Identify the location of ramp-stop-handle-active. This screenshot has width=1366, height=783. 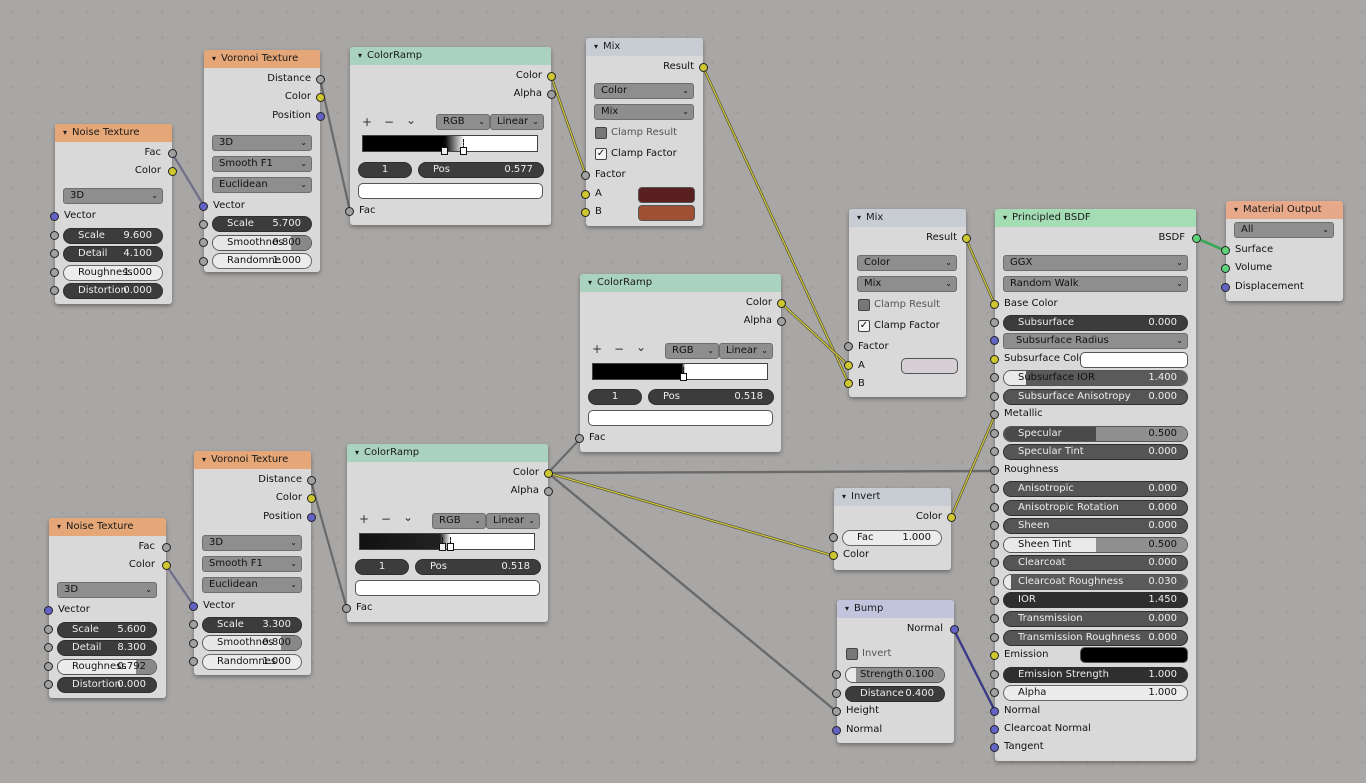
(450, 547).